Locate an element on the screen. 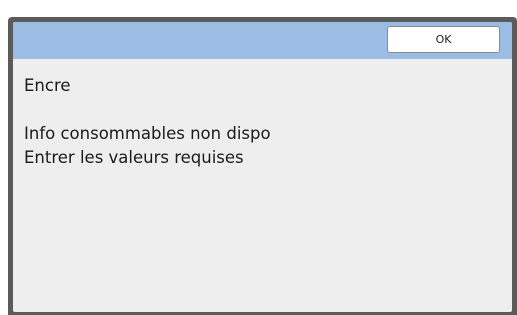 The image size is (517, 315). message-line-2: Entrer les valeurs requises is located at coordinates (134, 157).